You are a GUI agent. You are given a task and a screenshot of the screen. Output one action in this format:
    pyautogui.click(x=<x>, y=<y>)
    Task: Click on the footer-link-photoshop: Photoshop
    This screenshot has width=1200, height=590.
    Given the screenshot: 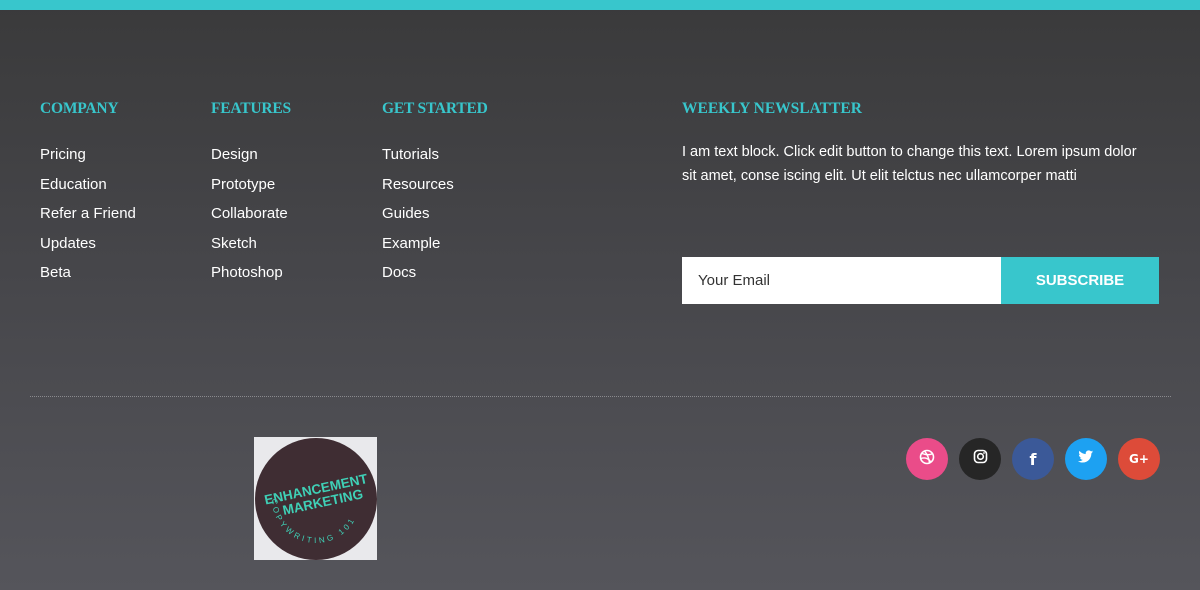 What is the action you would take?
    pyautogui.click(x=251, y=273)
    